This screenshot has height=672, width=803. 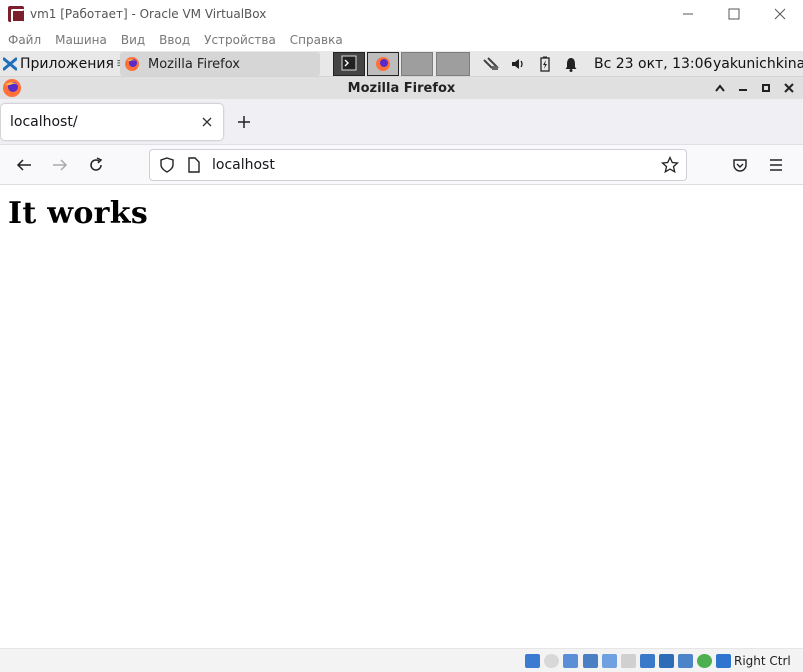 What do you see at coordinates (401, 14) in the screenshot?
I see `vbox-titlebar: vm1 [Работает] - Oracle VM VirtualBox` at bounding box center [401, 14].